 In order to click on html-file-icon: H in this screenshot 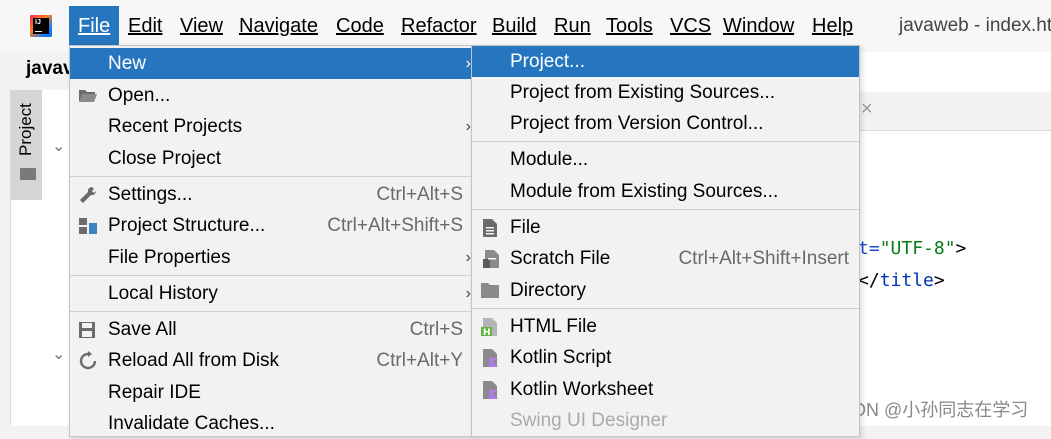, I will do `click(489, 327)`.